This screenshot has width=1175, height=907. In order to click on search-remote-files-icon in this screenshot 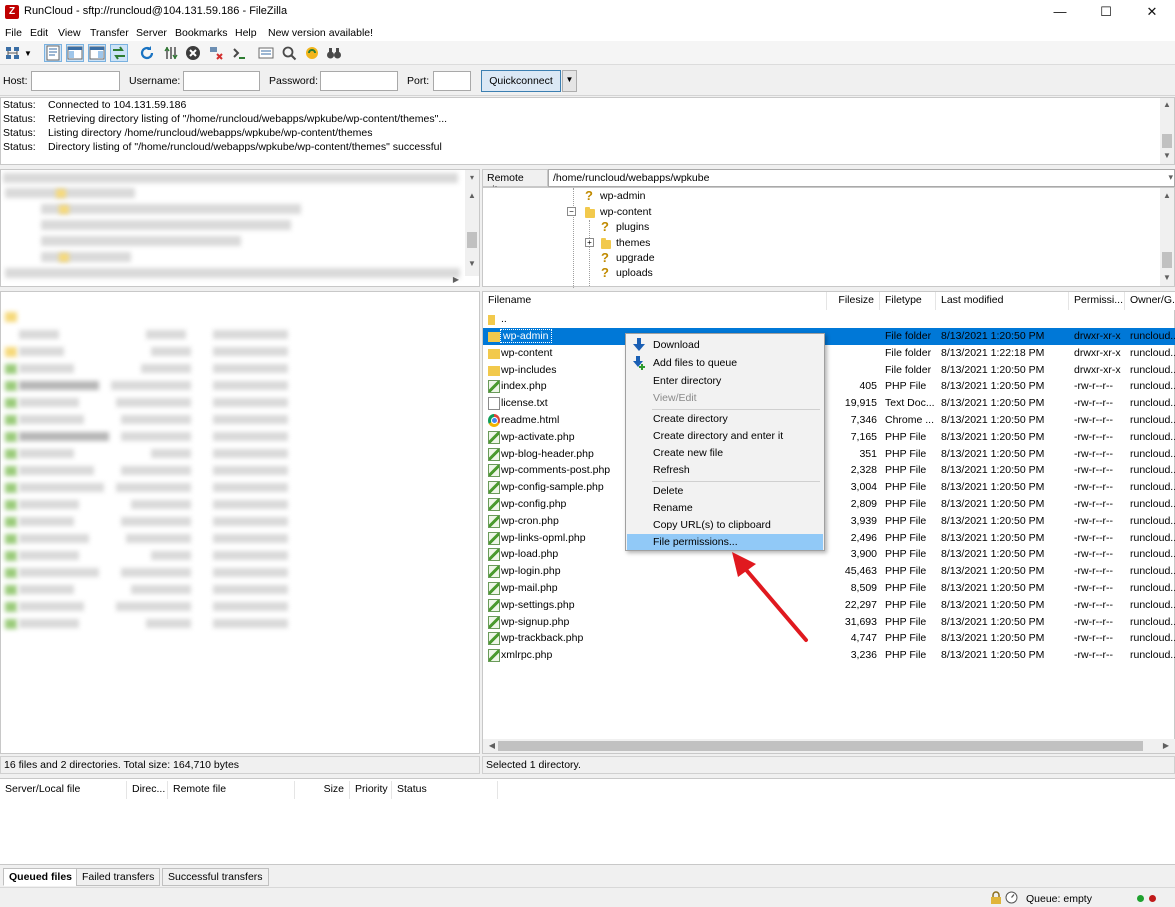, I will do `click(334, 53)`.